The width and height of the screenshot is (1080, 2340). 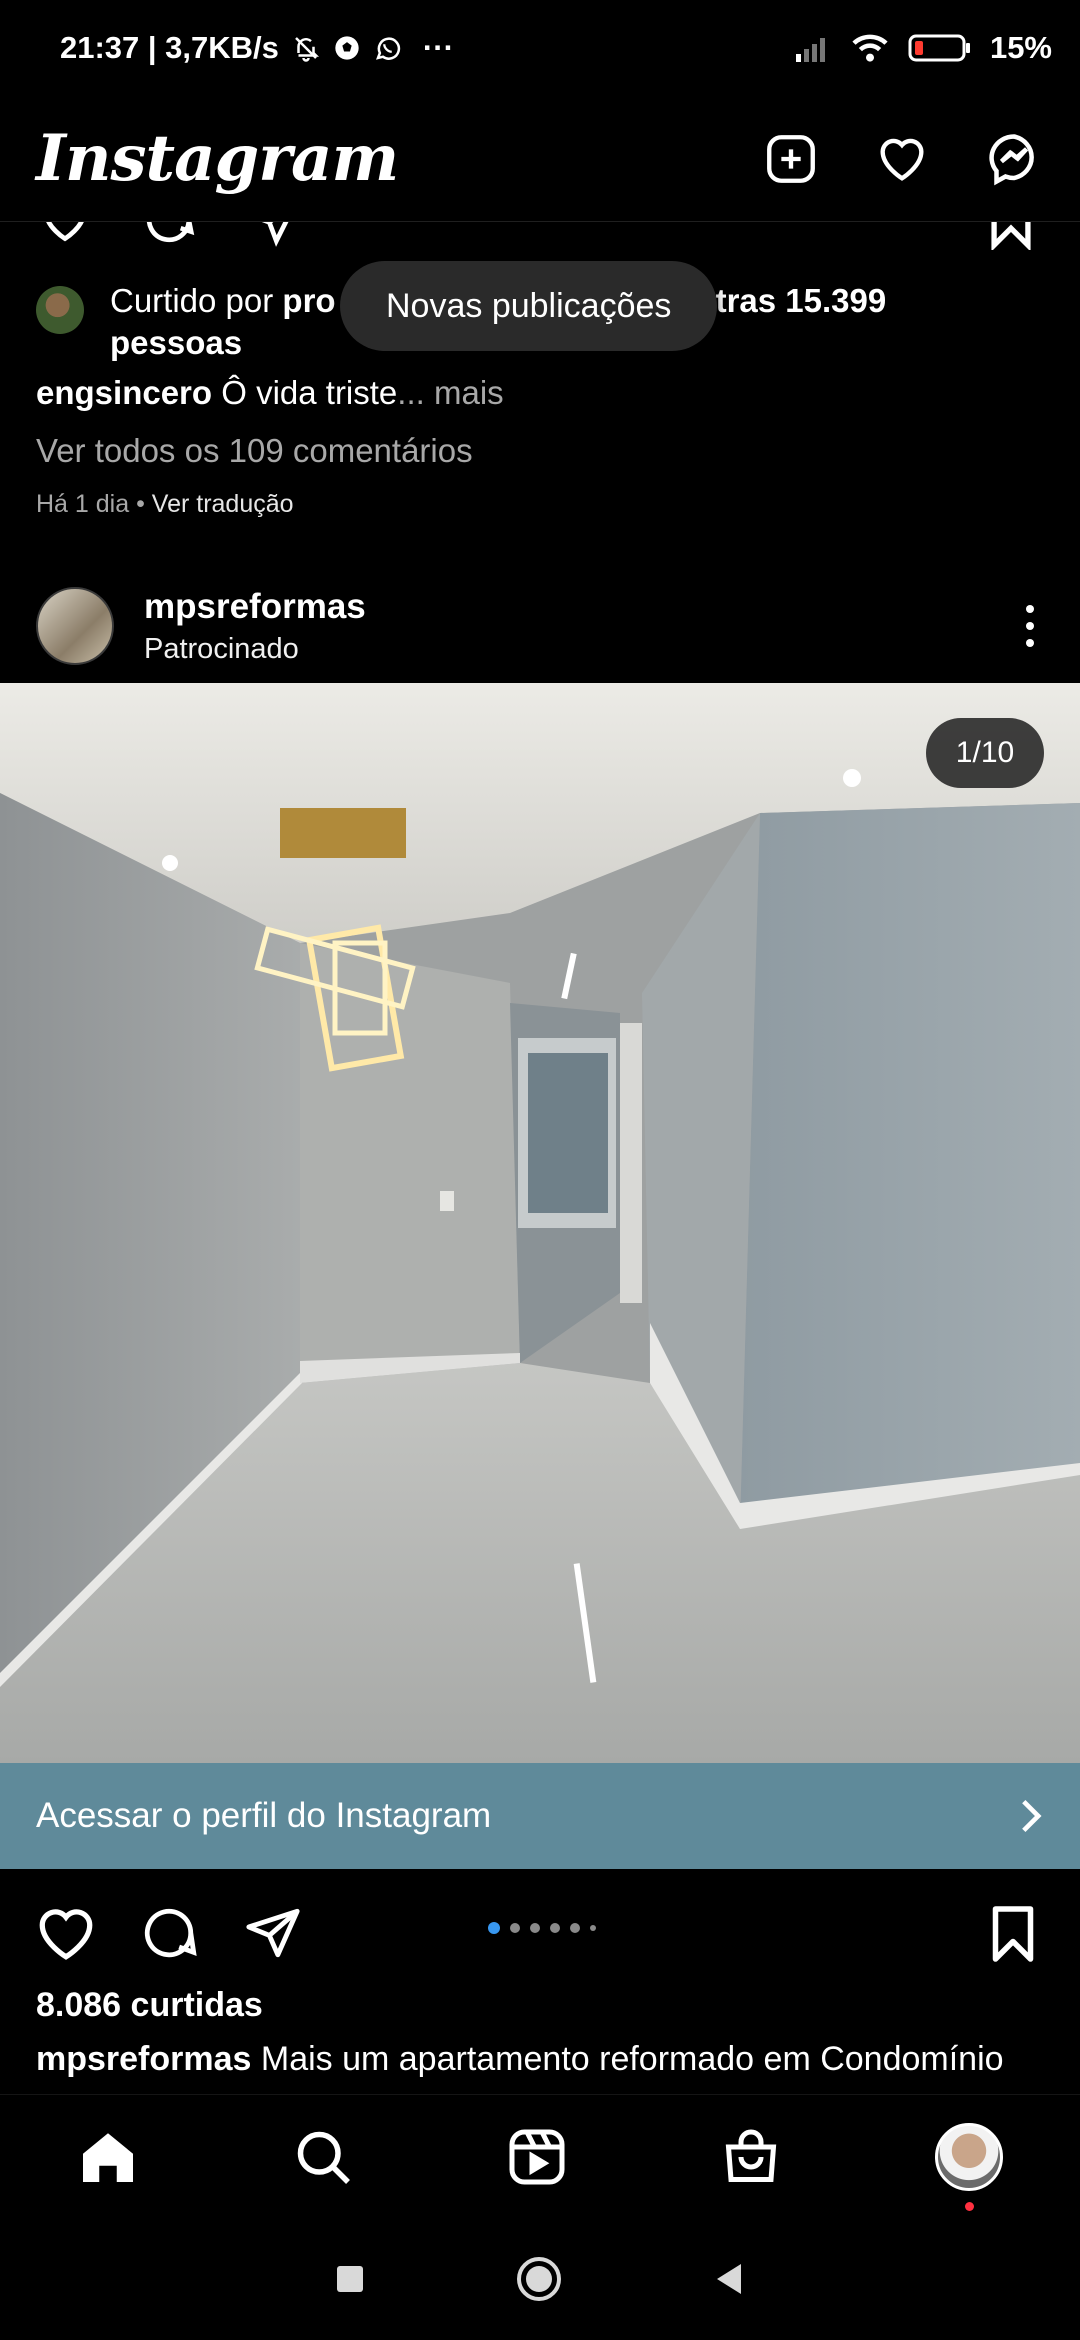 I want to click on caption-text: Ô vida triste, so click(x=305, y=392).